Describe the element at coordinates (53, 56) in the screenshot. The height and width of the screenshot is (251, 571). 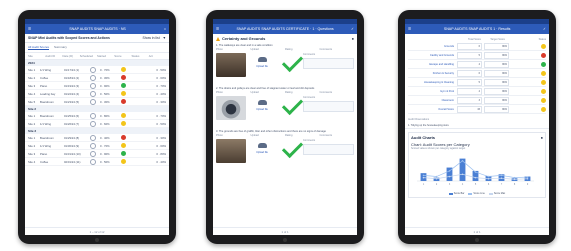
I see `col-audit-id: Audit ID` at that location.